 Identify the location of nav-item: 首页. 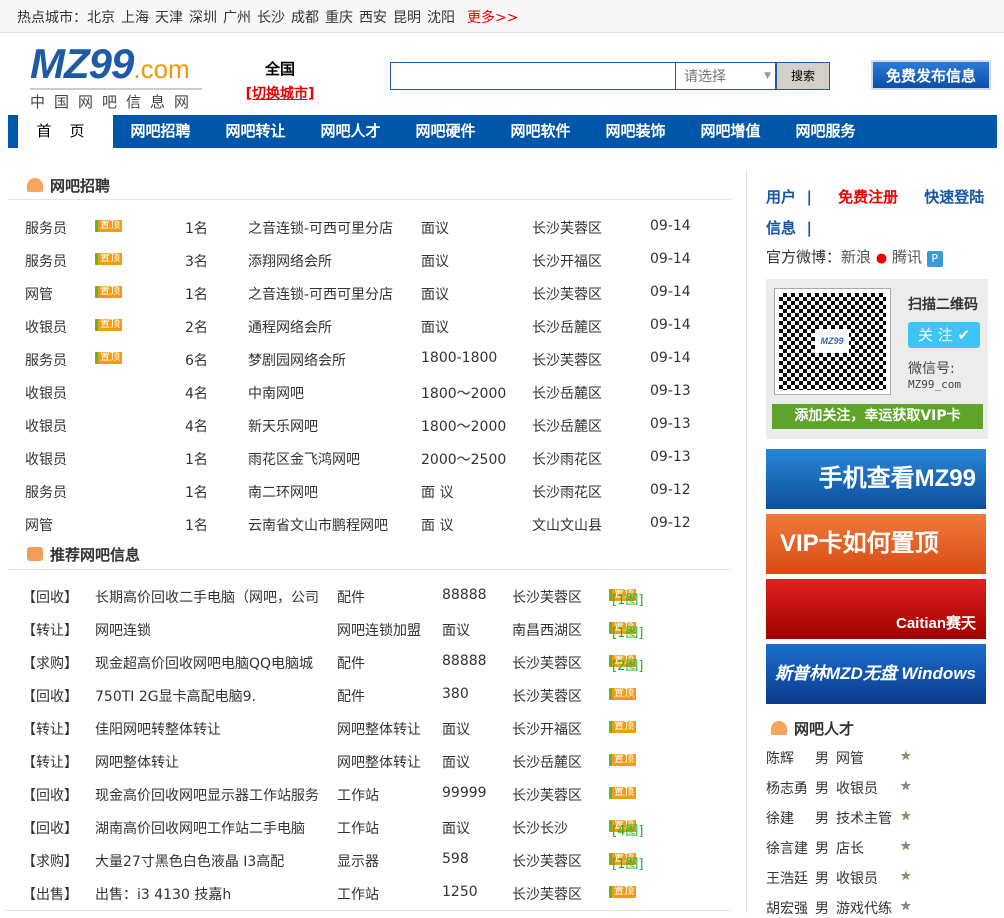
(65, 131).